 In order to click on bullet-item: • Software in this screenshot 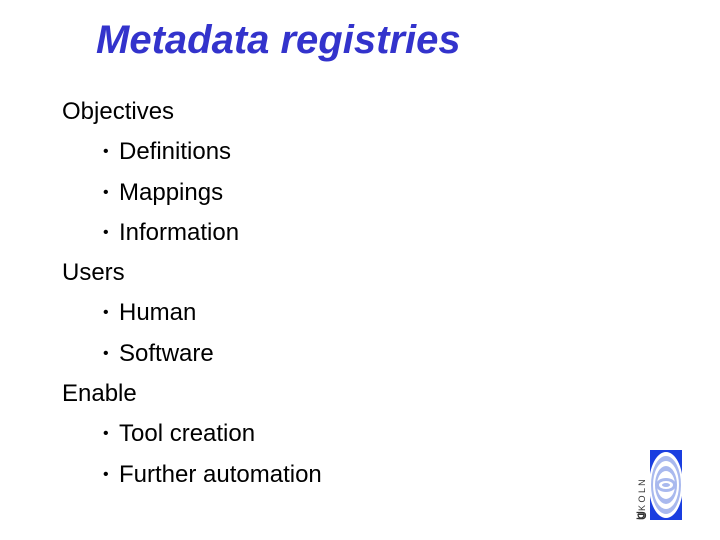, I will do `click(192, 356)`.